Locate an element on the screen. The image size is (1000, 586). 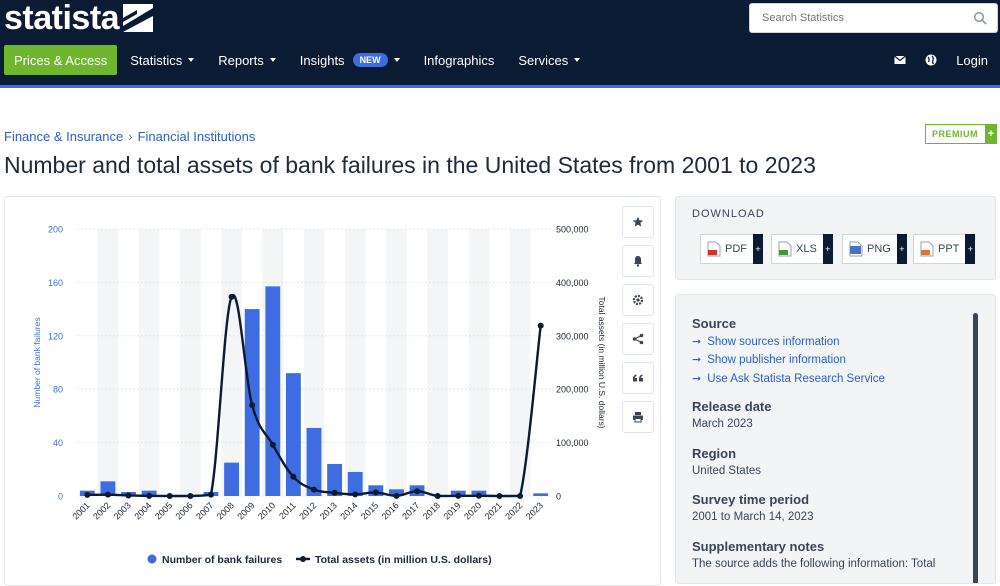
print-button is located at coordinates (638, 417).